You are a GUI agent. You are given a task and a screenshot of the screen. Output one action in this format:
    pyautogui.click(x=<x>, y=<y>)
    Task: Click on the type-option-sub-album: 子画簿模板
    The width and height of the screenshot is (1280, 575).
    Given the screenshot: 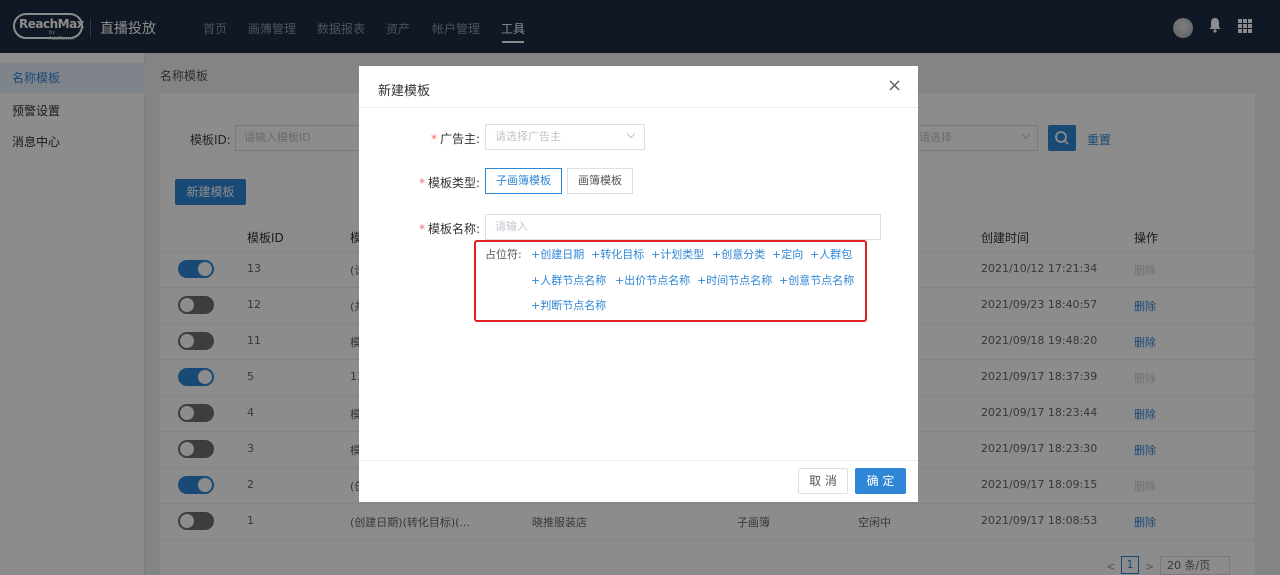 What is the action you would take?
    pyautogui.click(x=523, y=181)
    